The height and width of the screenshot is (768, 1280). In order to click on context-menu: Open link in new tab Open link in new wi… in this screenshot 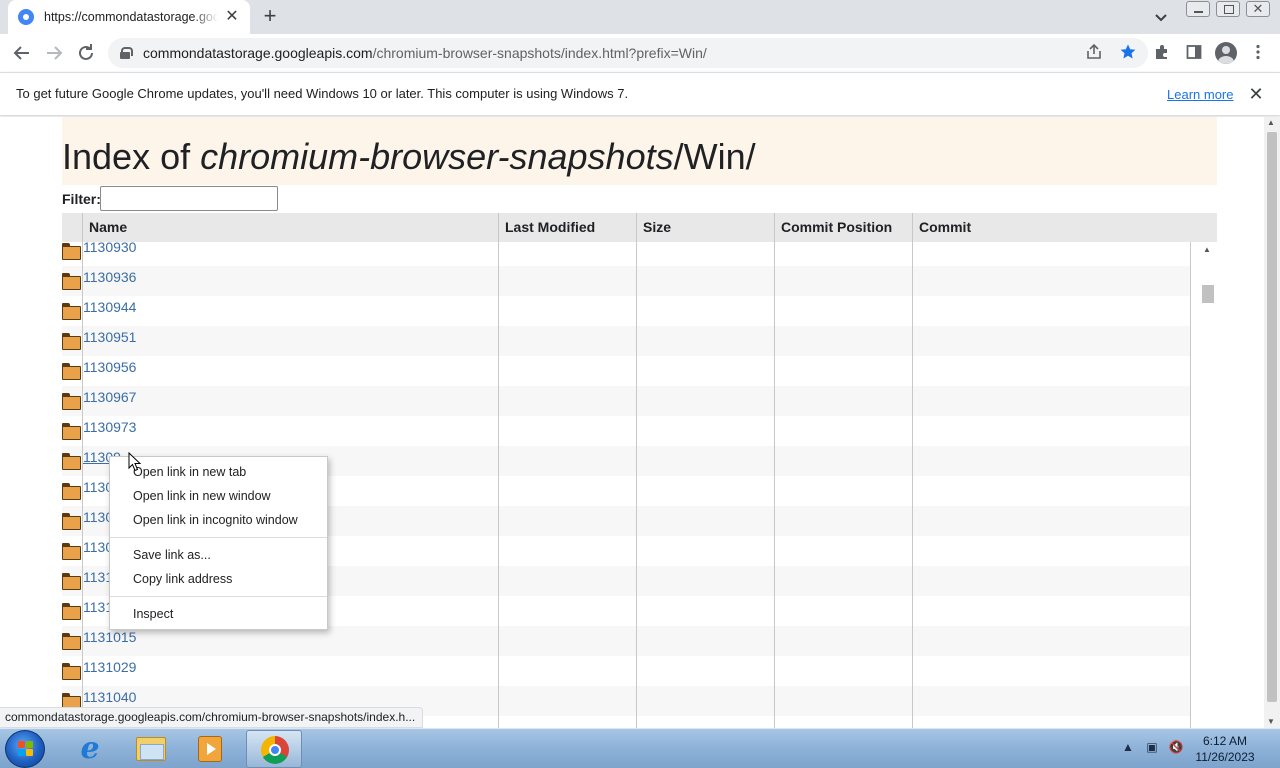, I will do `click(218, 543)`.